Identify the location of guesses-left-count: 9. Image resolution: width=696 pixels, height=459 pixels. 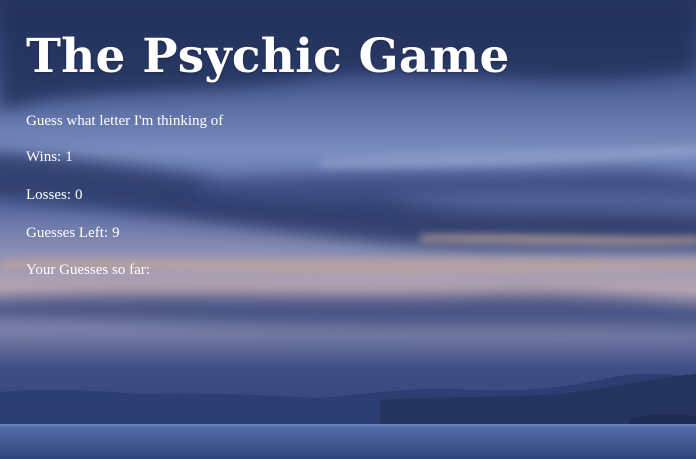
(116, 233).